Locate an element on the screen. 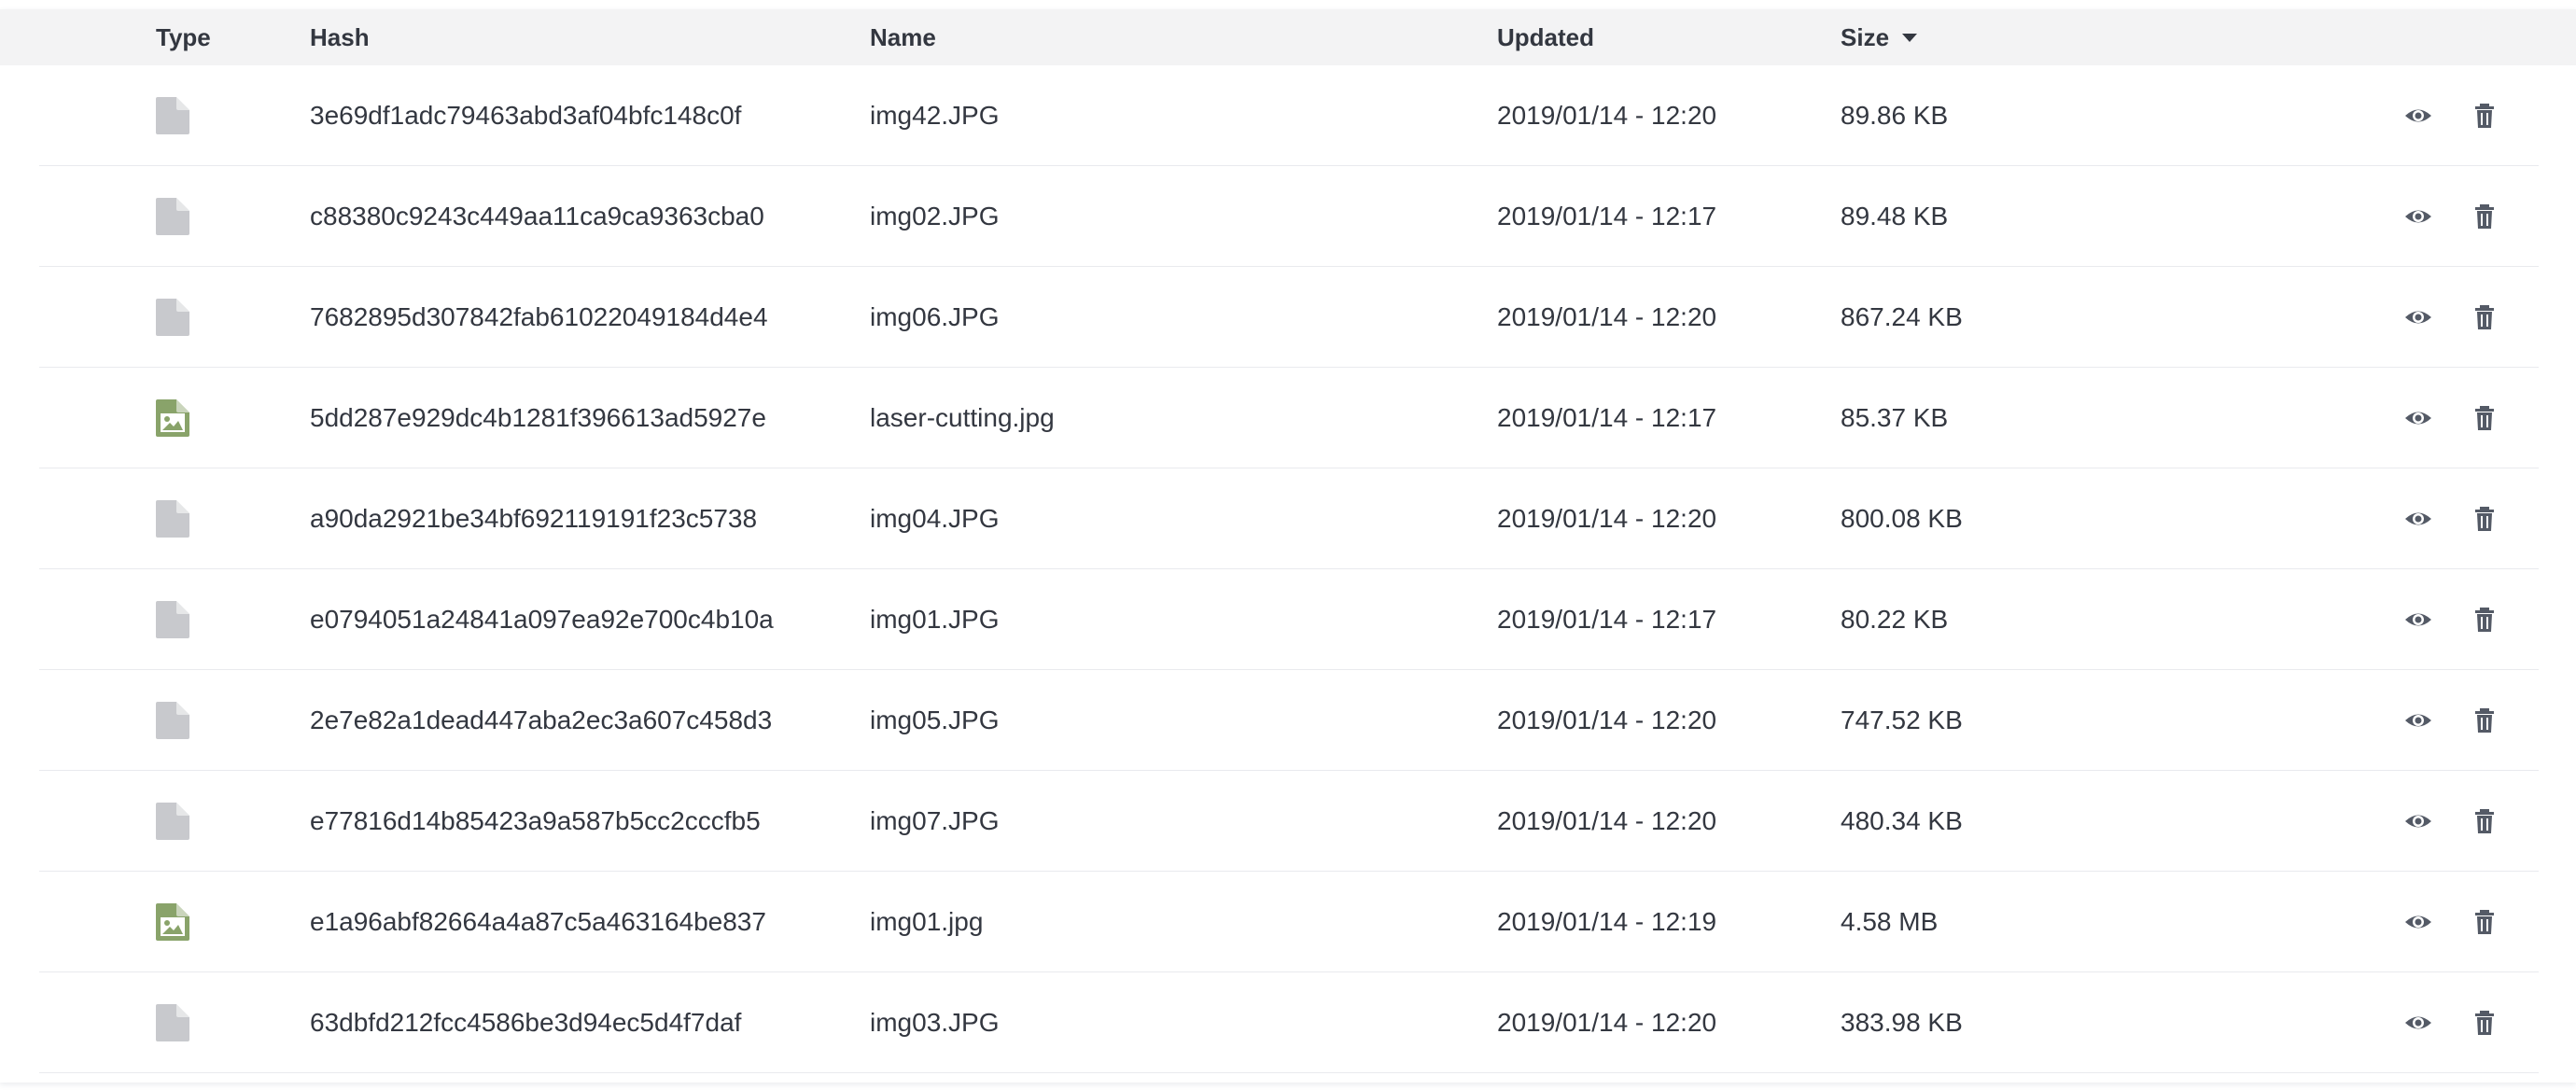  column-header-type-label: Type is located at coordinates (183, 37).